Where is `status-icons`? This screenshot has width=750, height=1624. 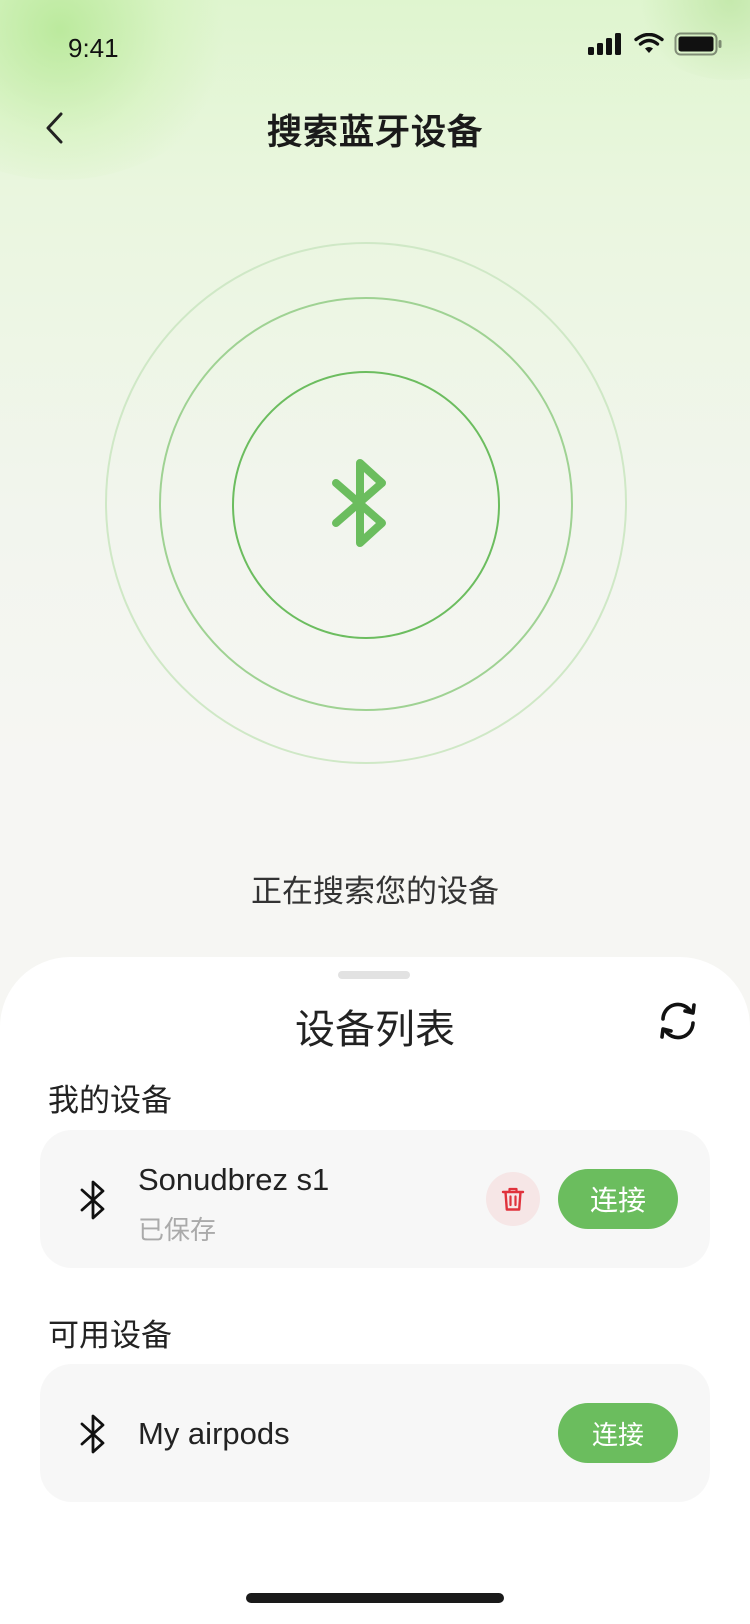
status-icons is located at coordinates (655, 44).